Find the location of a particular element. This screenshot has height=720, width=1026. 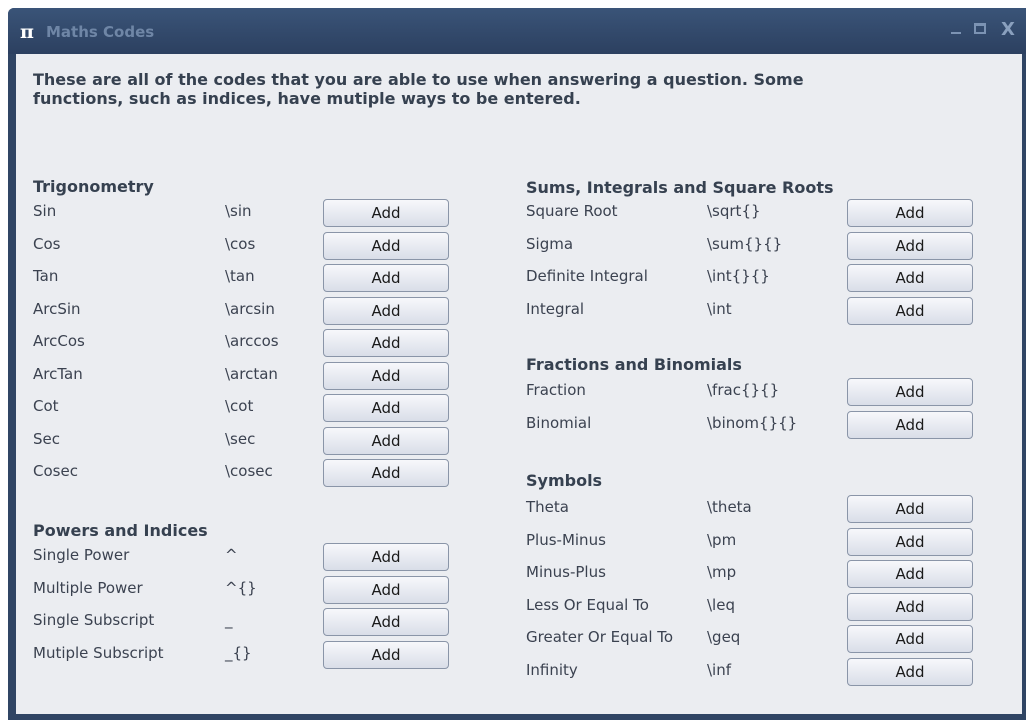

code-label: ArcTan is located at coordinates (58, 373).